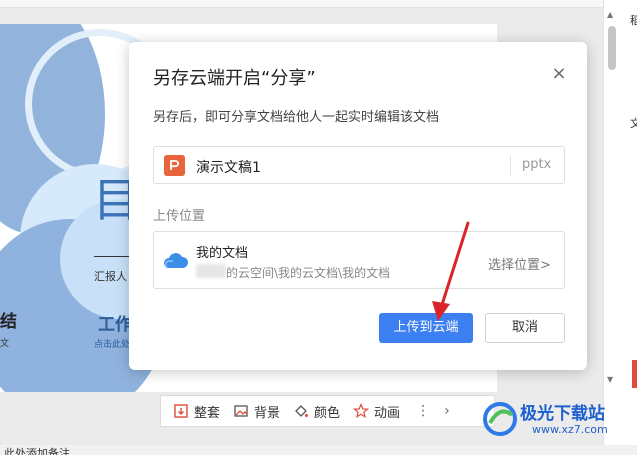 Image resolution: width=637 pixels, height=455 pixels. Describe the element at coordinates (519, 263) in the screenshot. I see `choose-location-link: 选择位置>` at that location.